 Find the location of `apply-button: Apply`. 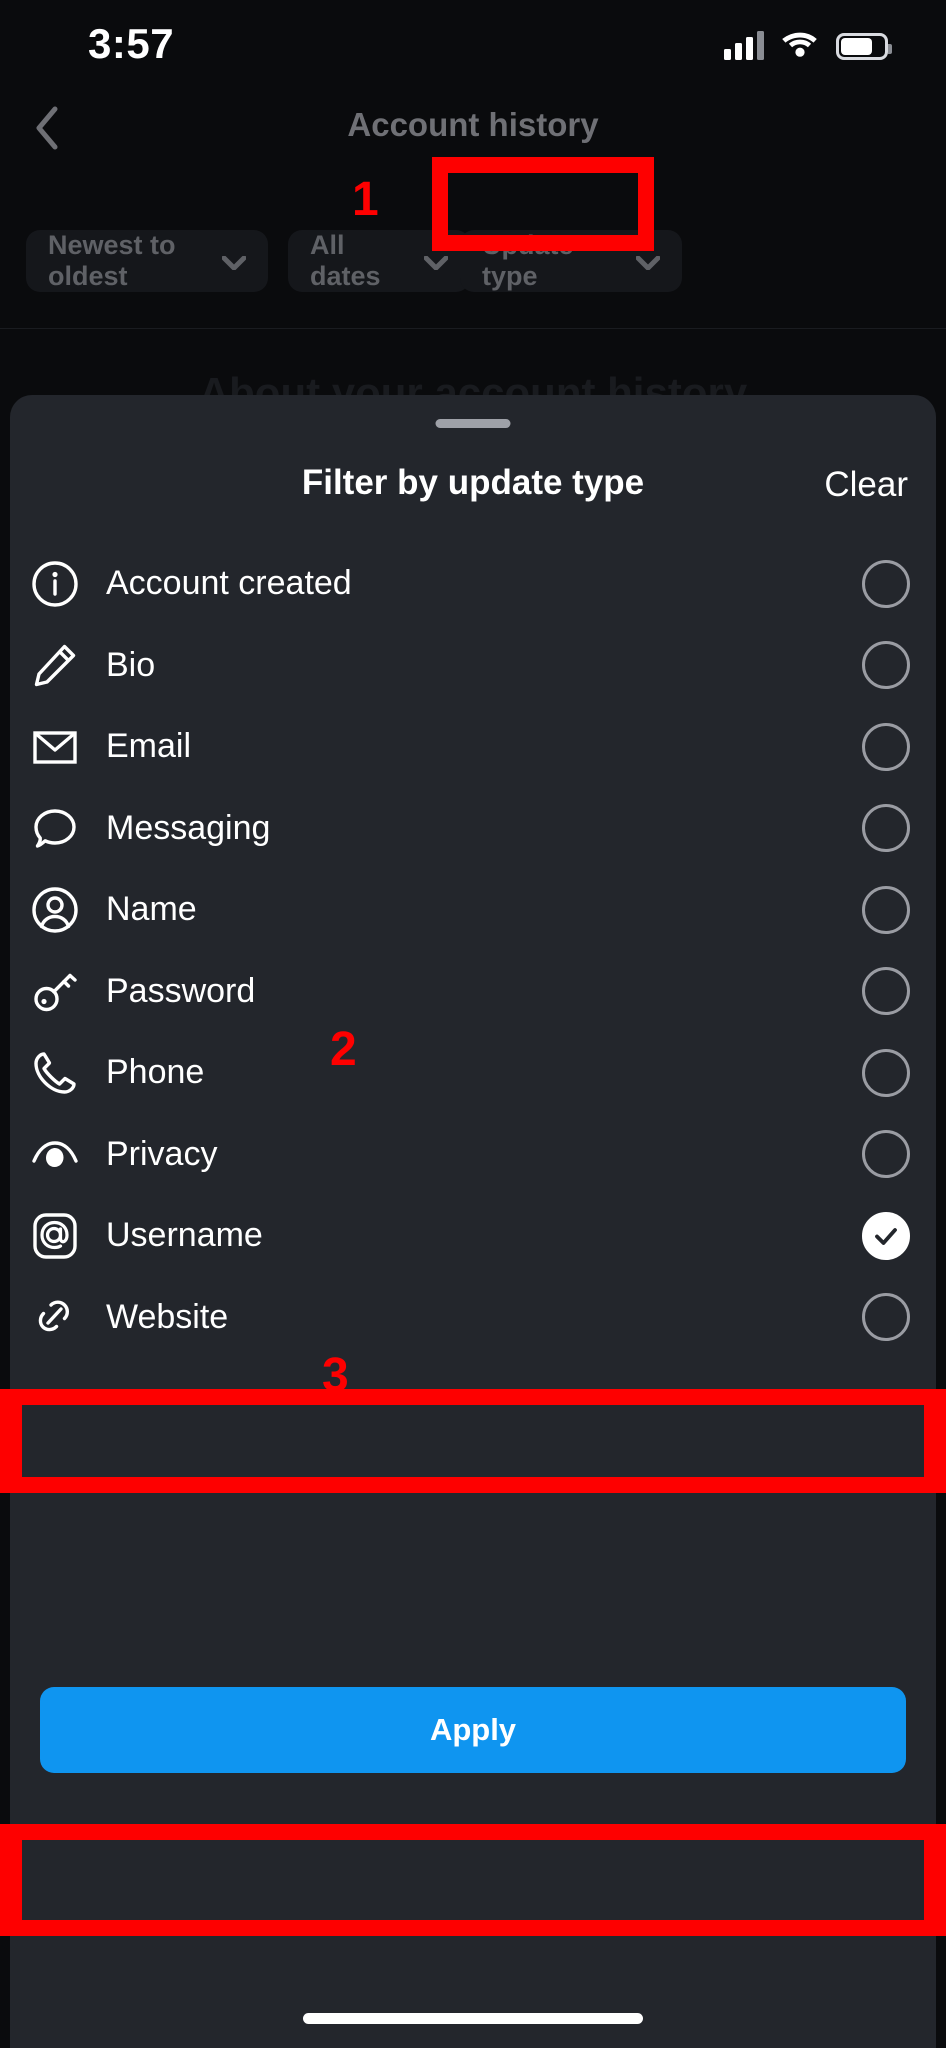

apply-button: Apply is located at coordinates (473, 1730).